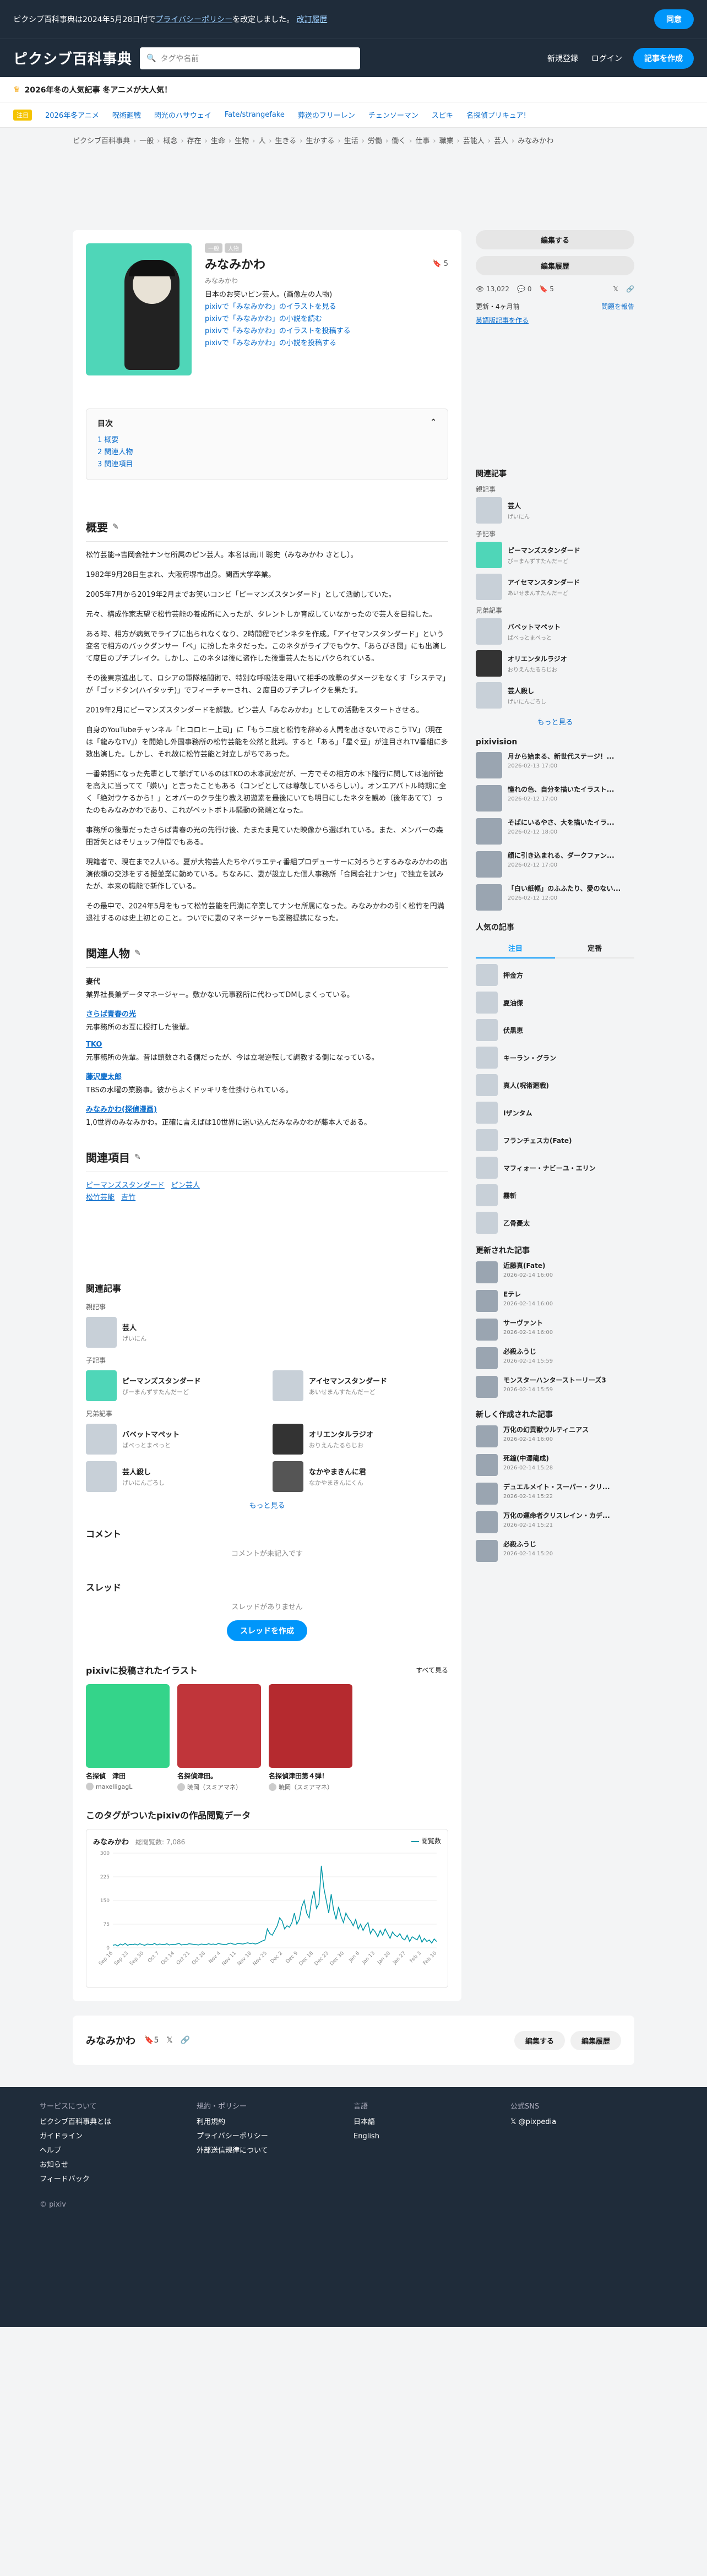 Image resolution: width=707 pixels, height=2576 pixels. What do you see at coordinates (351, 141) in the screenshot?
I see `breadcrumb-item: 生活` at bounding box center [351, 141].